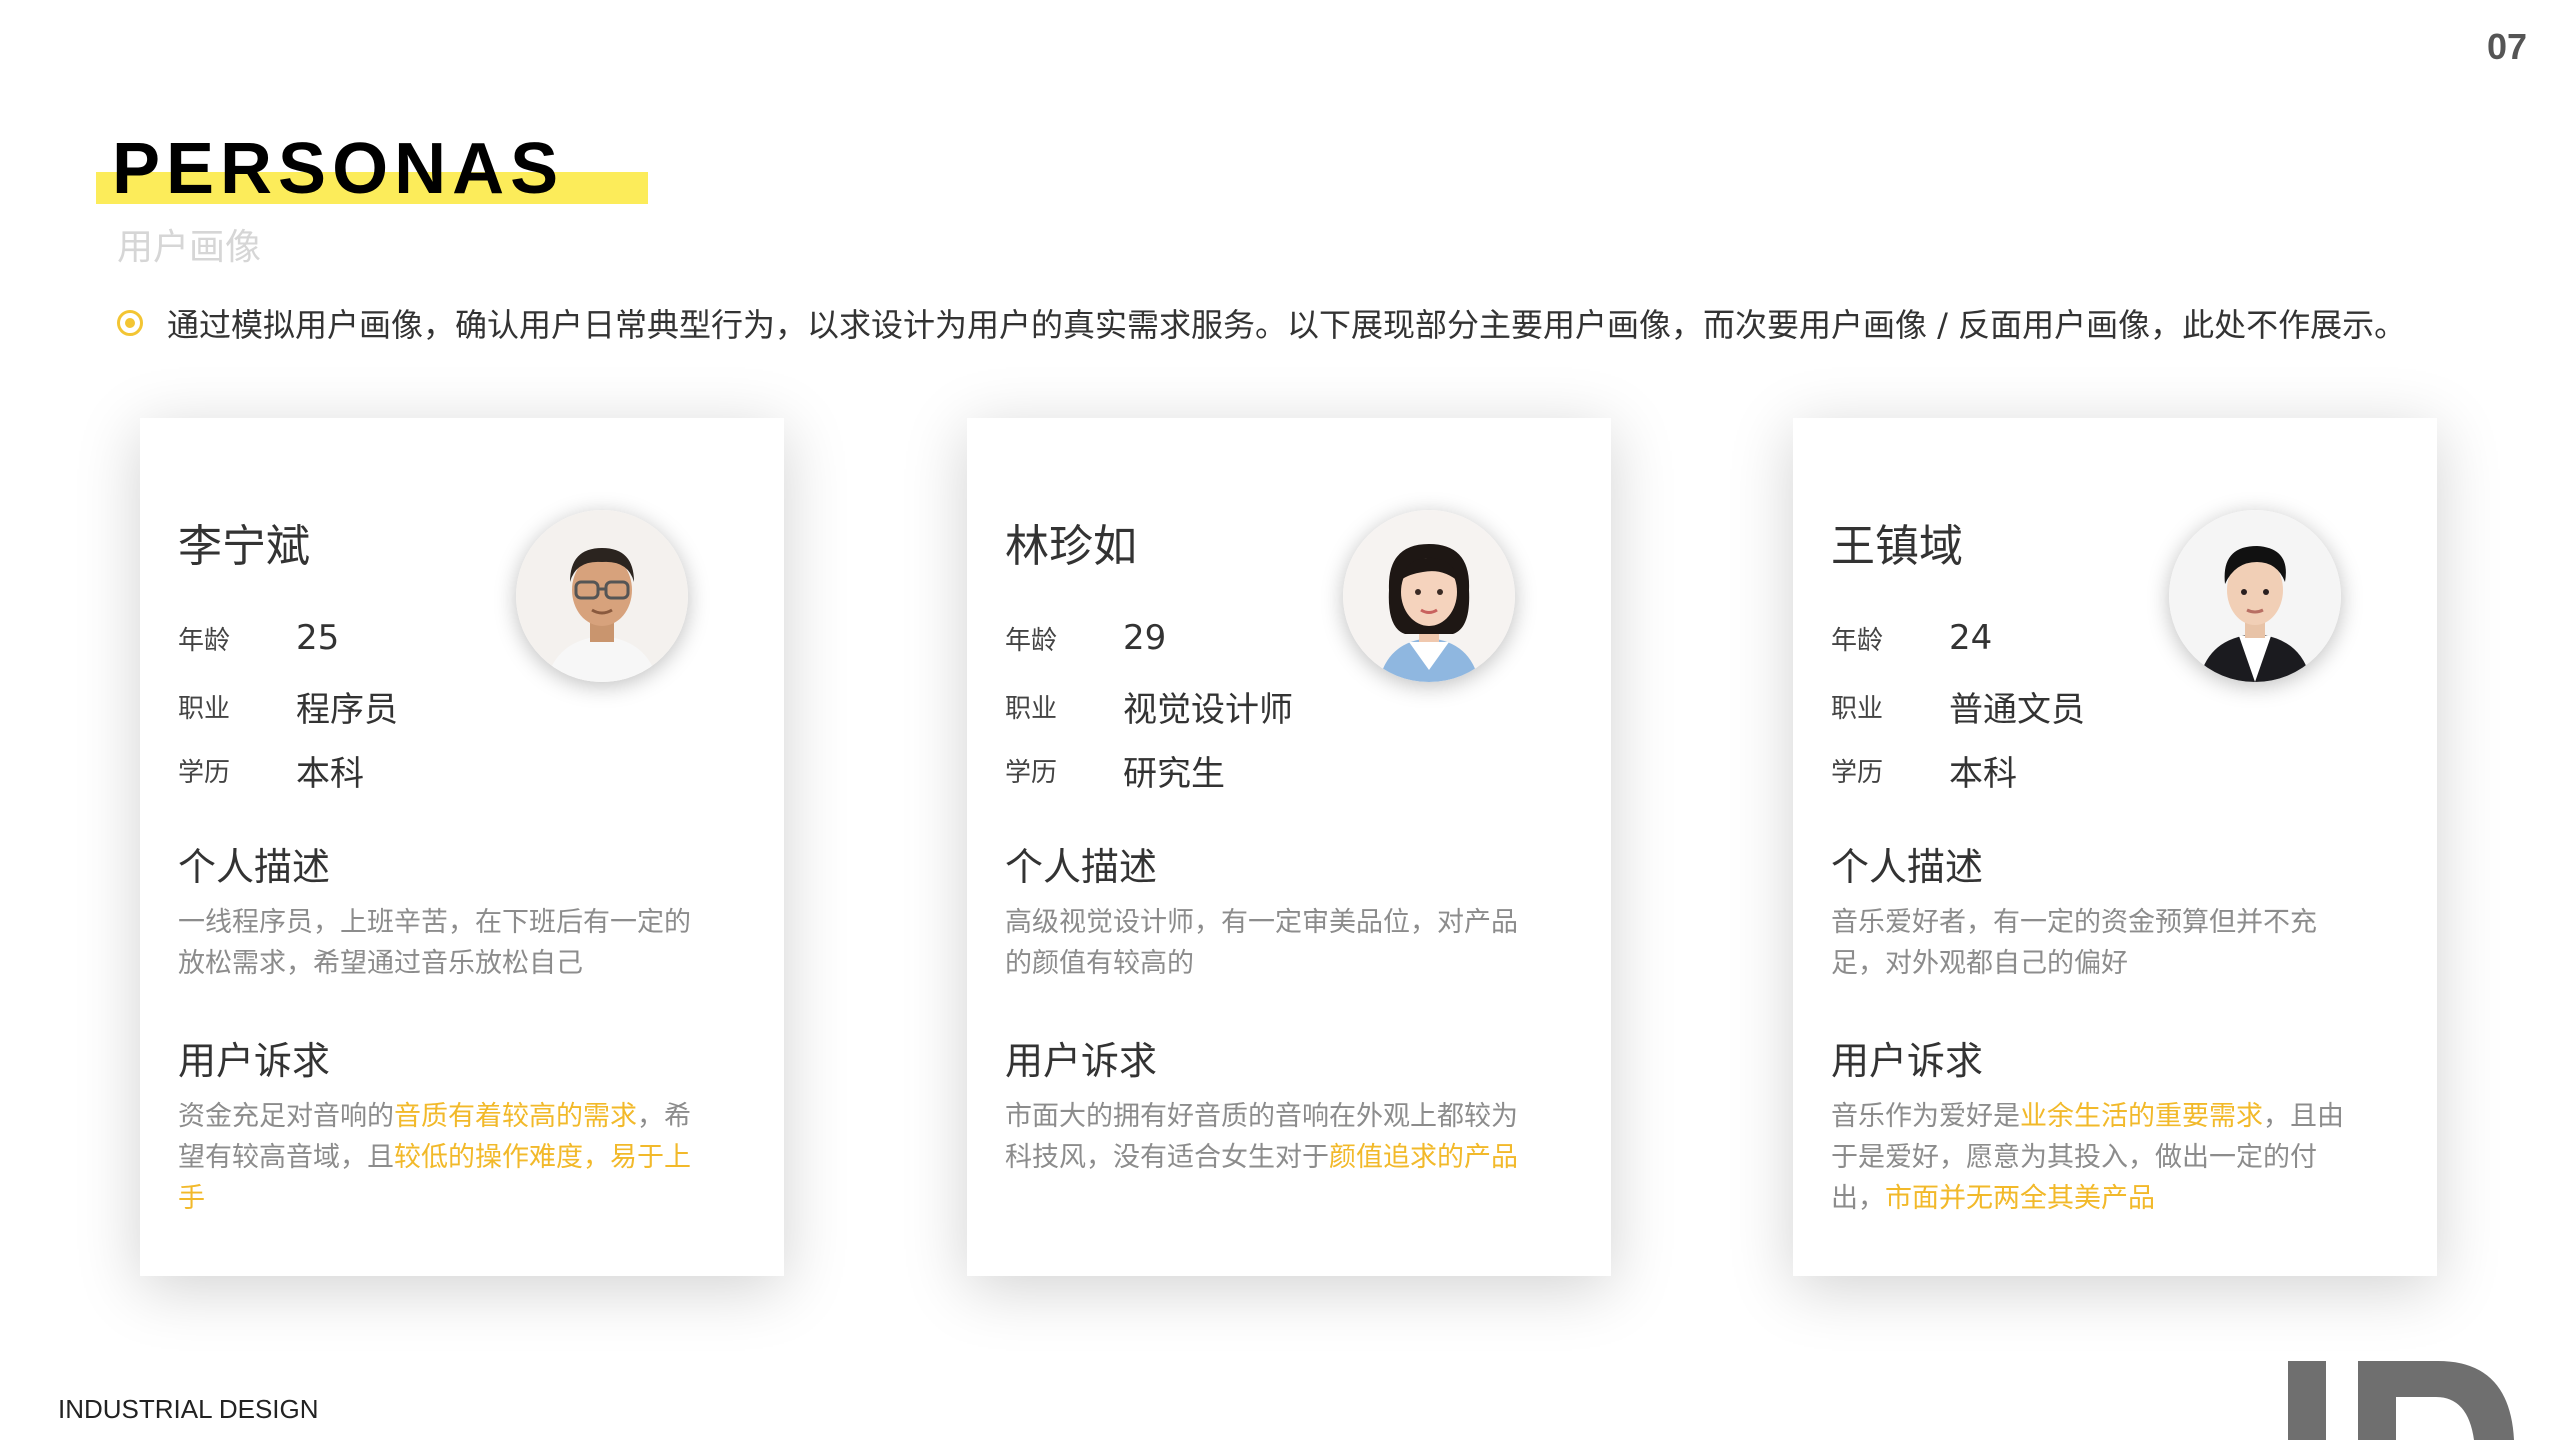 The height and width of the screenshot is (1440, 2560). Describe the element at coordinates (1261, 943) in the screenshot. I see `desc-text: 高级视觉设计师，有一定审美品位，对产品的颜值有较高的` at that location.